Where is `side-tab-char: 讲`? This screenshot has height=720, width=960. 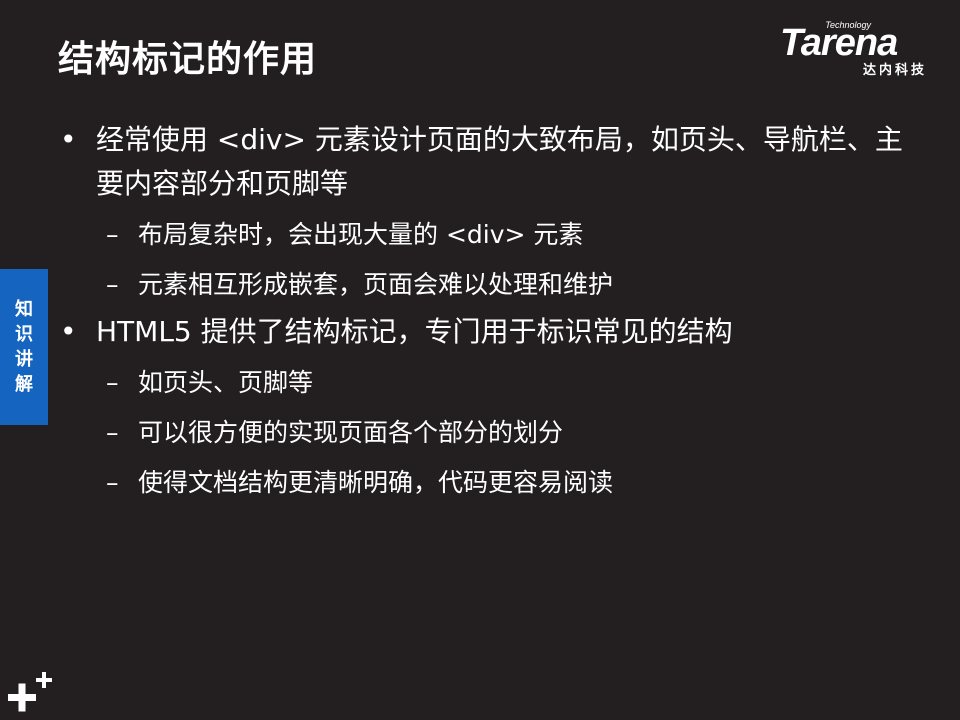 side-tab-char: 讲 is located at coordinates (24, 359).